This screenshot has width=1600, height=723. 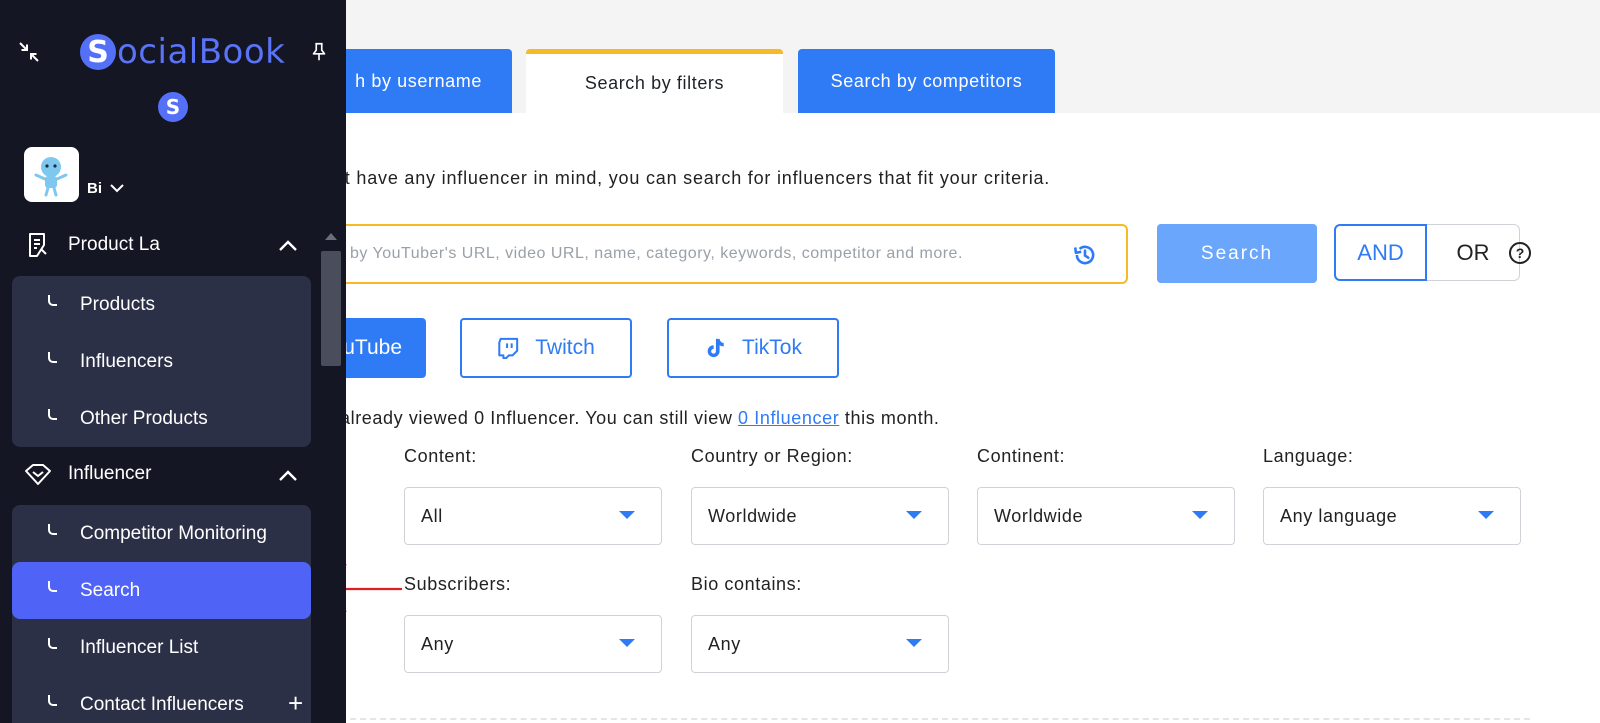 I want to click on chevron-down-icon, so click(x=117, y=188).